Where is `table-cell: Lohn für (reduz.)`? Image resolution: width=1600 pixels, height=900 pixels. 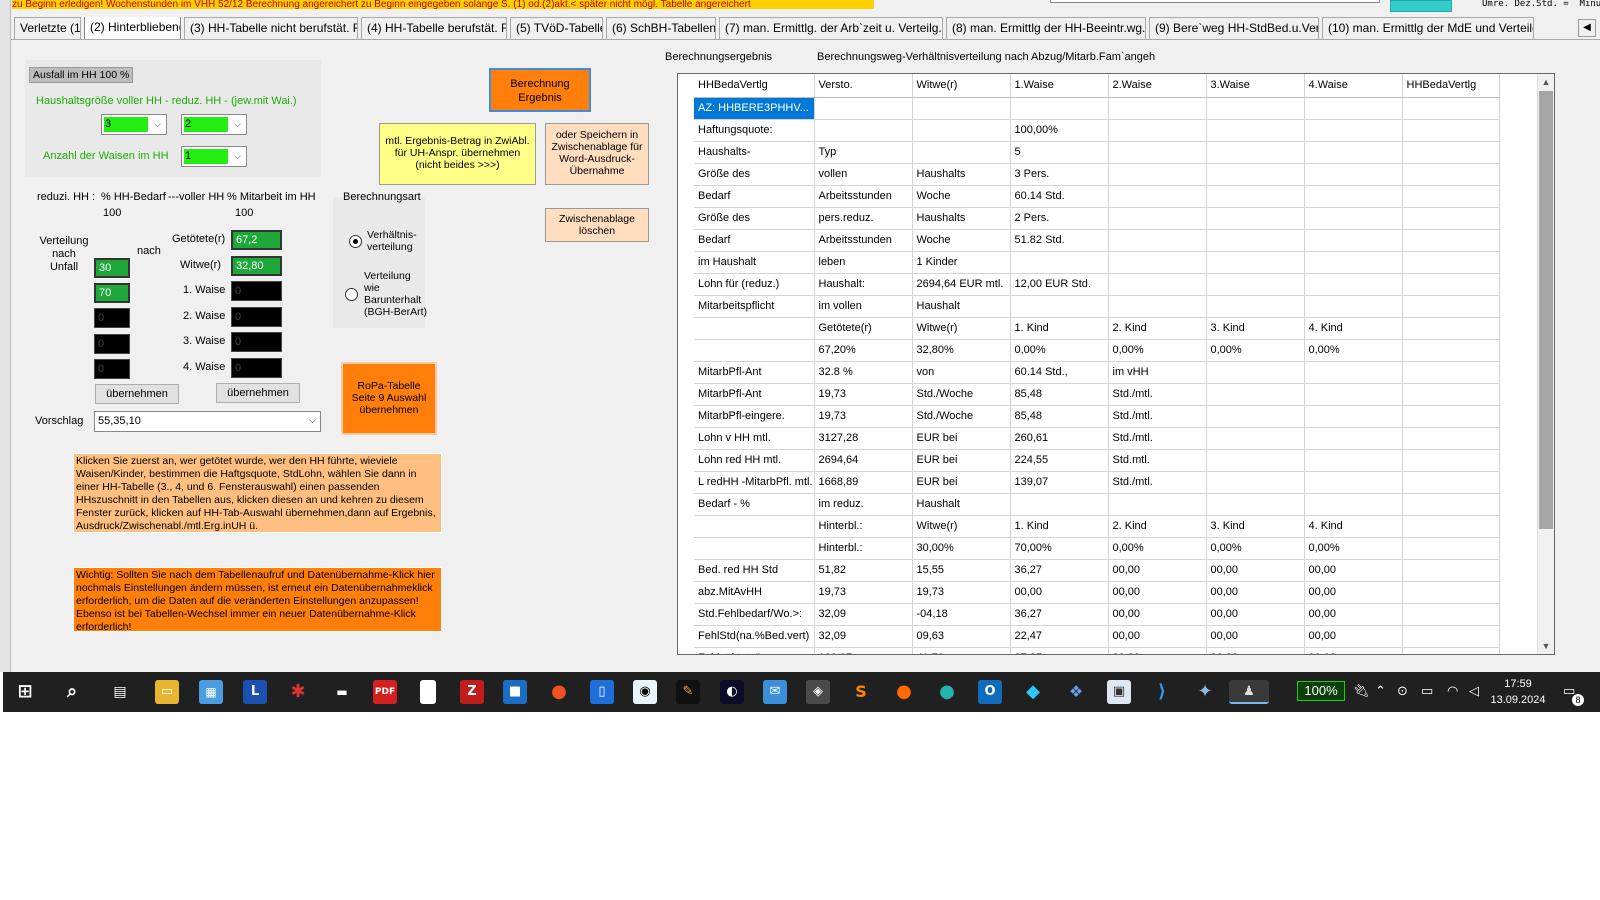 table-cell: Lohn für (reduz.) is located at coordinates (754, 284).